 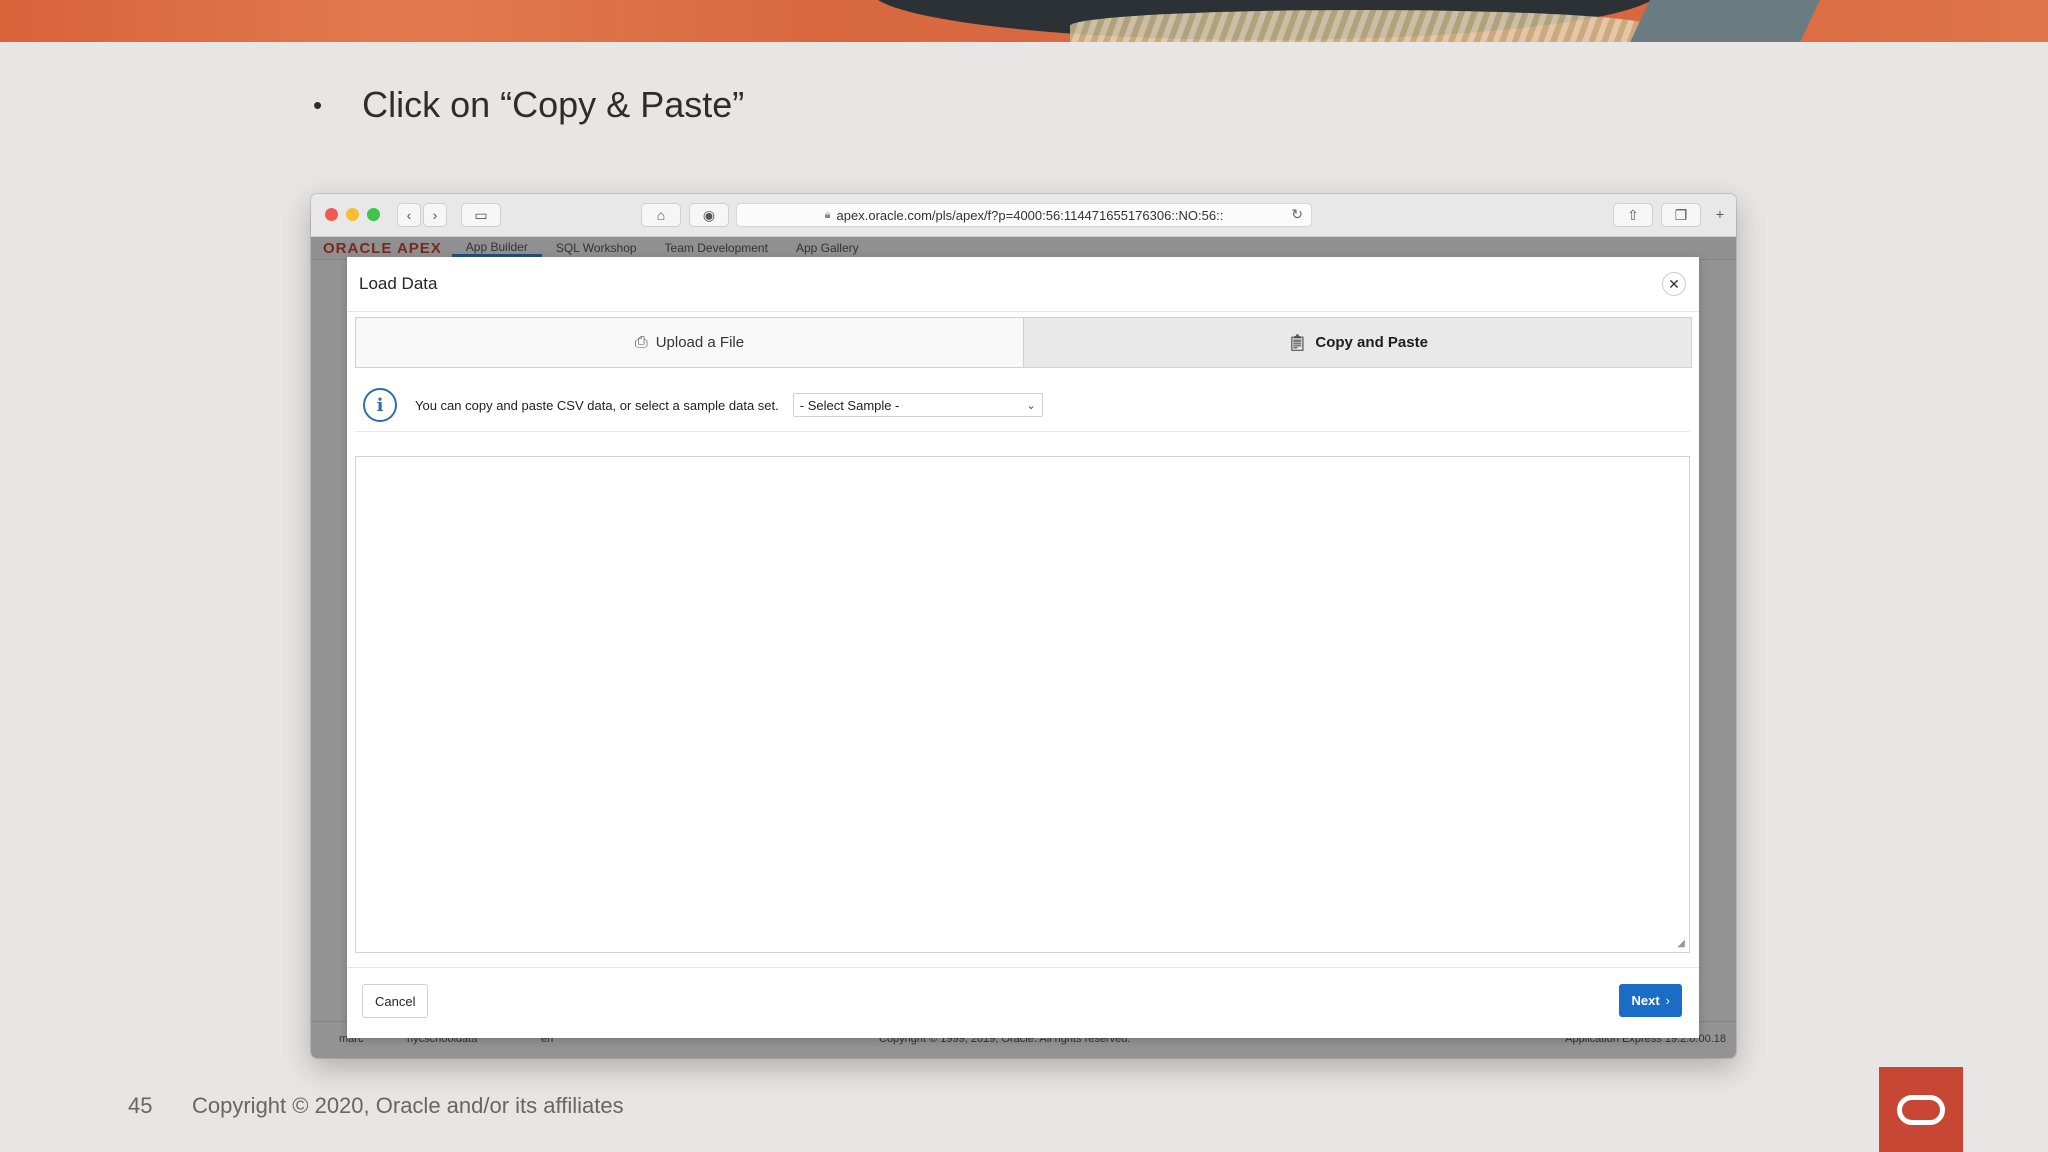 I want to click on tab-copy-and-paste: 📋︎ Copy and Paste, so click(x=1357, y=342).